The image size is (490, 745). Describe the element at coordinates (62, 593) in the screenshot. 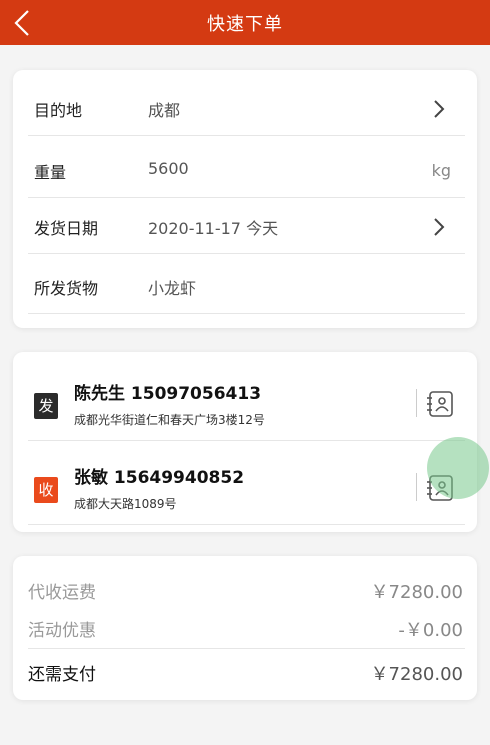

I see `collect-freight-label: 代收运费` at that location.